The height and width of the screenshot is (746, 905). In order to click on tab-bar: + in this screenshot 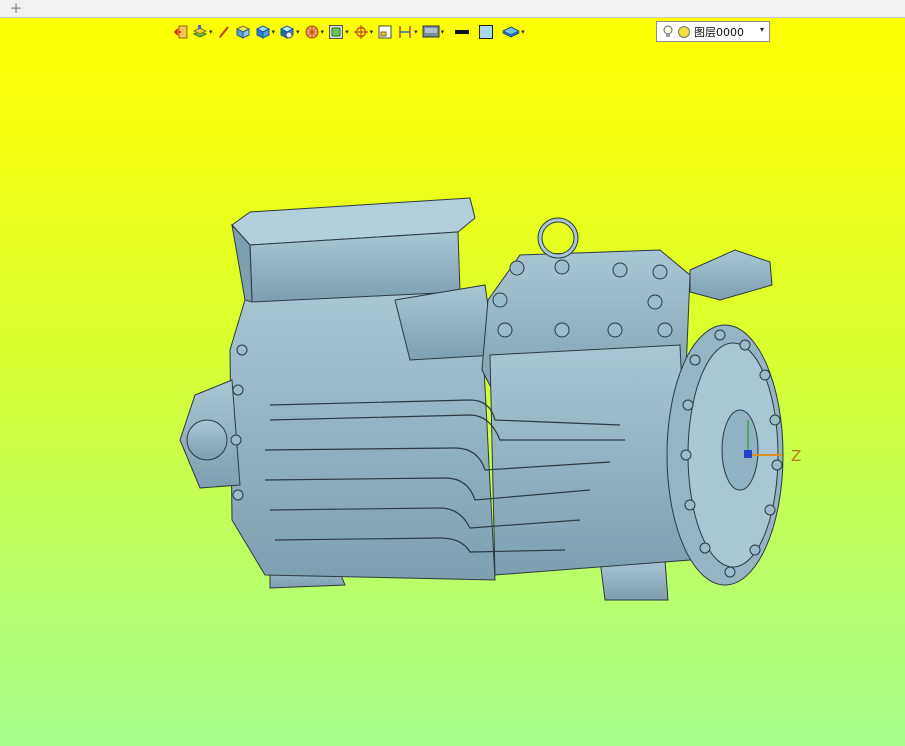, I will do `click(452, 9)`.